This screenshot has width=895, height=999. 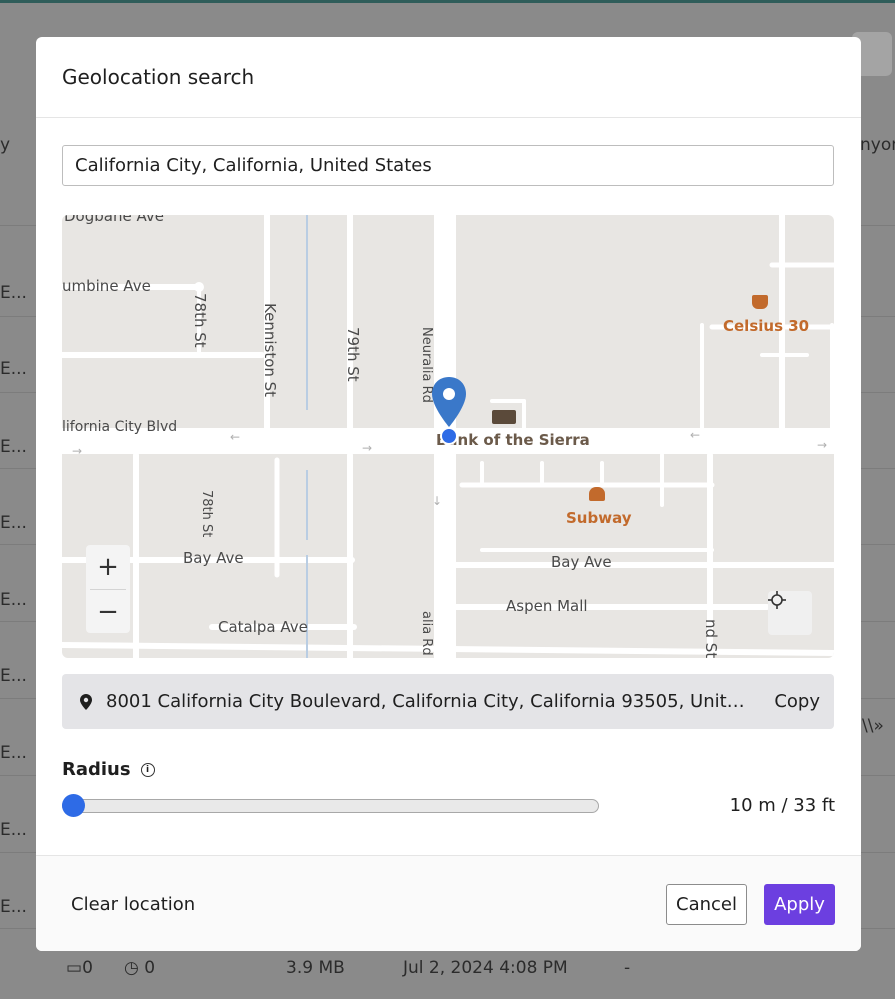 What do you see at coordinates (485, 968) in the screenshot?
I see `file-date: Jul 2, 2024 4:08 PM` at bounding box center [485, 968].